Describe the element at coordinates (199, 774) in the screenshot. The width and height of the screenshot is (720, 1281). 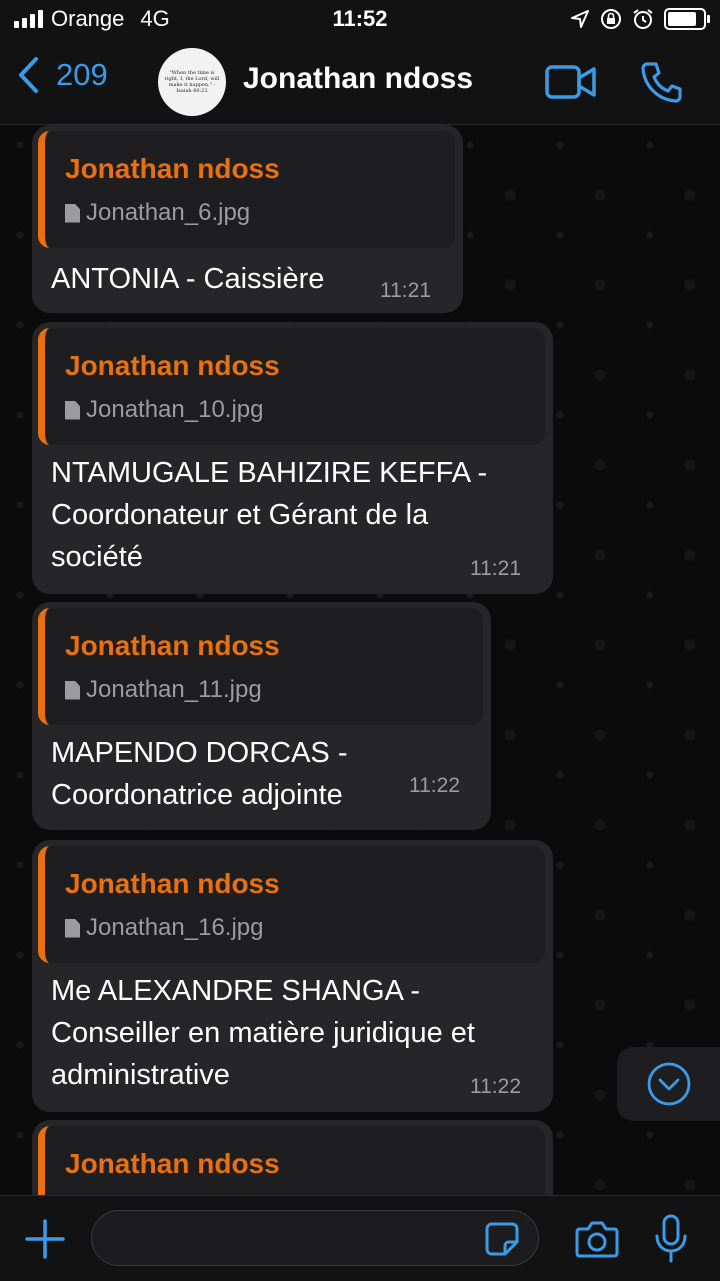
I see `message-text: MAPENDO DORCAS - Coordonatrice adjointe` at that location.